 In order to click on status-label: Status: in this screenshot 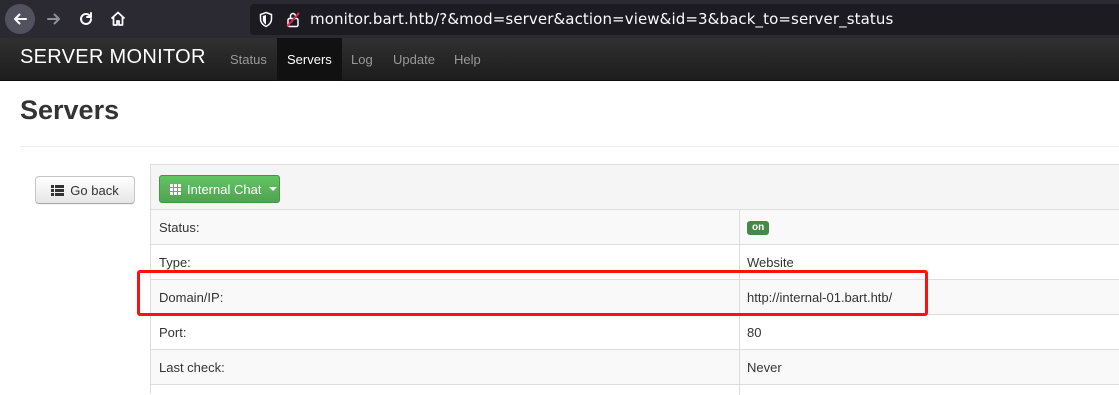, I will do `click(179, 227)`.